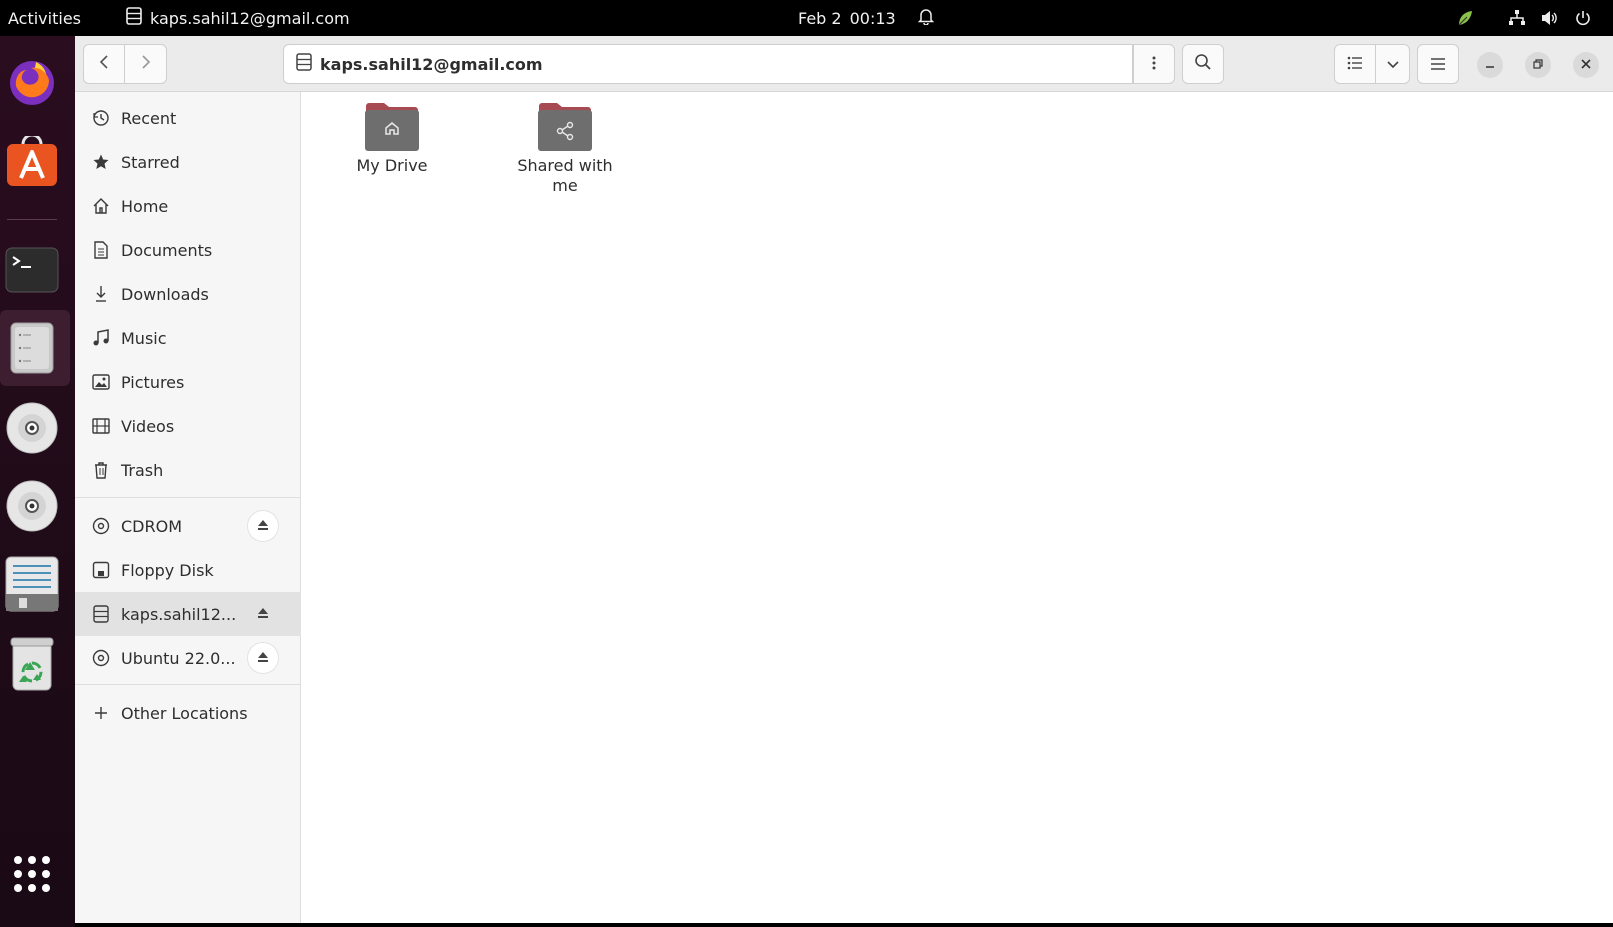 The width and height of the screenshot is (1613, 927). What do you see at coordinates (565, 175) in the screenshot?
I see `folder-label: Shared with me` at bounding box center [565, 175].